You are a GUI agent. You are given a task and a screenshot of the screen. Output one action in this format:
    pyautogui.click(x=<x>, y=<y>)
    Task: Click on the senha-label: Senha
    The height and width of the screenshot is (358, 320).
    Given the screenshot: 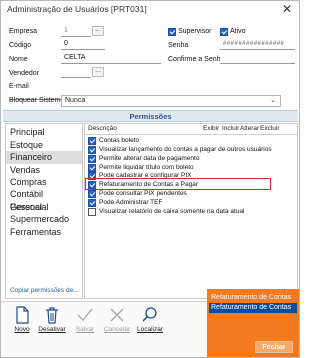 What is the action you would take?
    pyautogui.click(x=178, y=45)
    